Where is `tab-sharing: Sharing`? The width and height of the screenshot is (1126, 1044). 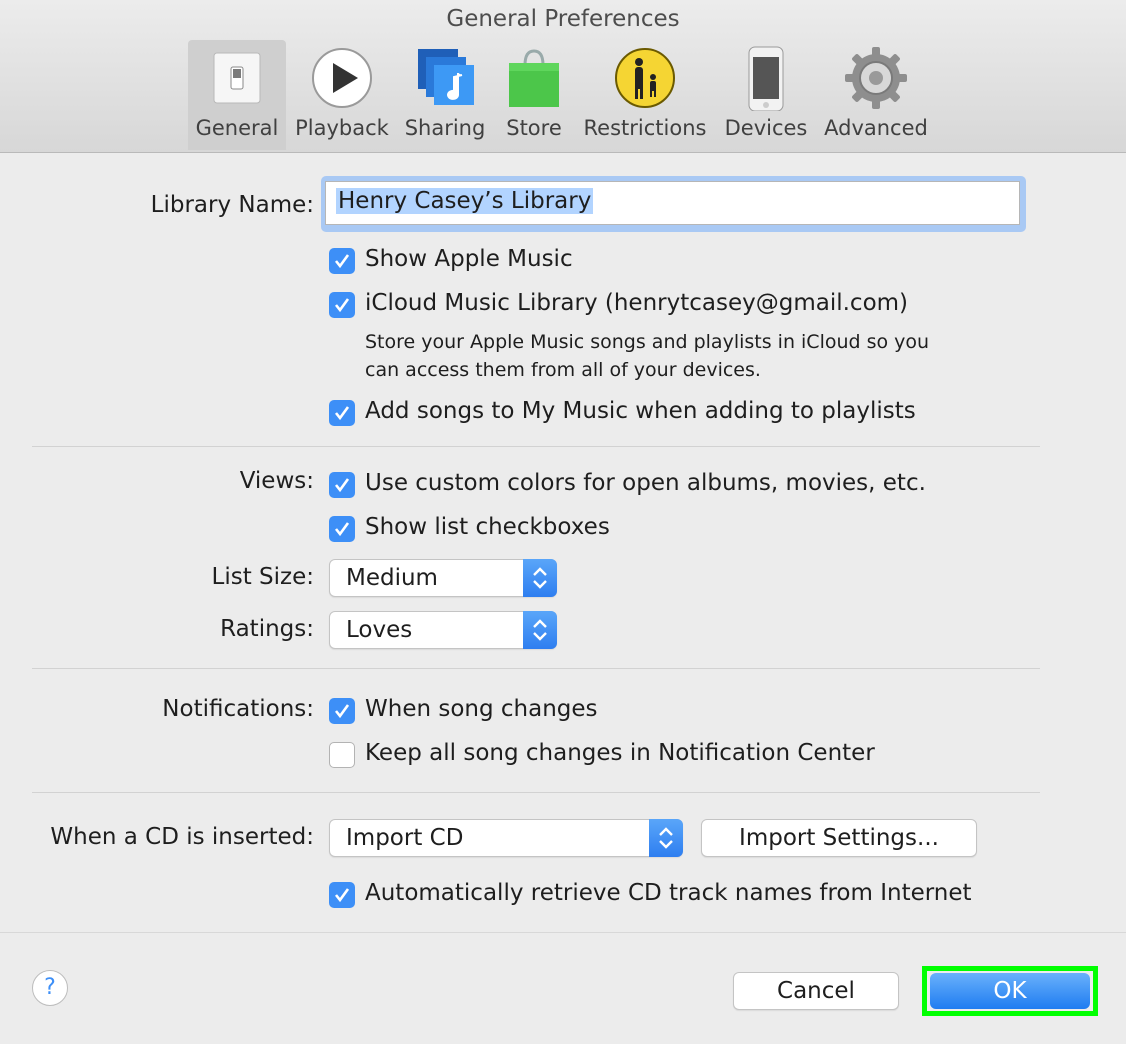
tab-sharing: Sharing is located at coordinates (445, 95).